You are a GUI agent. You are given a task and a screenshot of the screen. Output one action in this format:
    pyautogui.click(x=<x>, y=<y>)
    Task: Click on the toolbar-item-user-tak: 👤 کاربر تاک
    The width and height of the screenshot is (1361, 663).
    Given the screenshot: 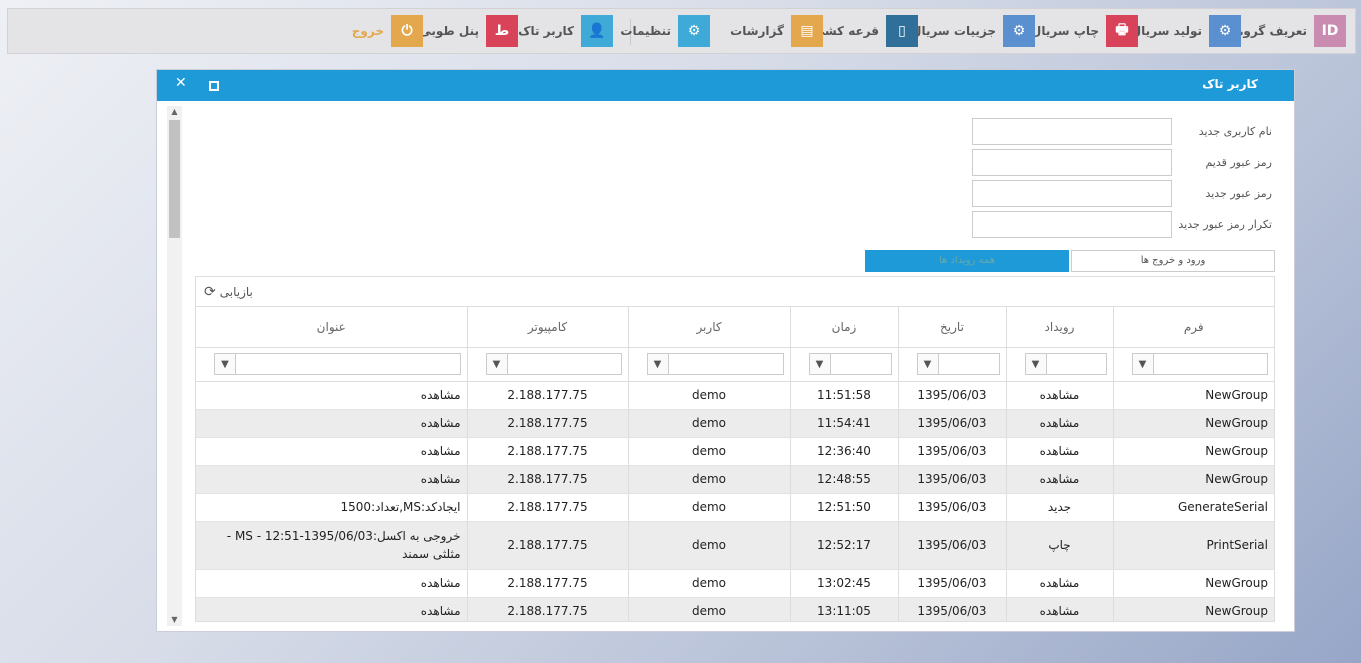 What is the action you would take?
    pyautogui.click(x=565, y=31)
    